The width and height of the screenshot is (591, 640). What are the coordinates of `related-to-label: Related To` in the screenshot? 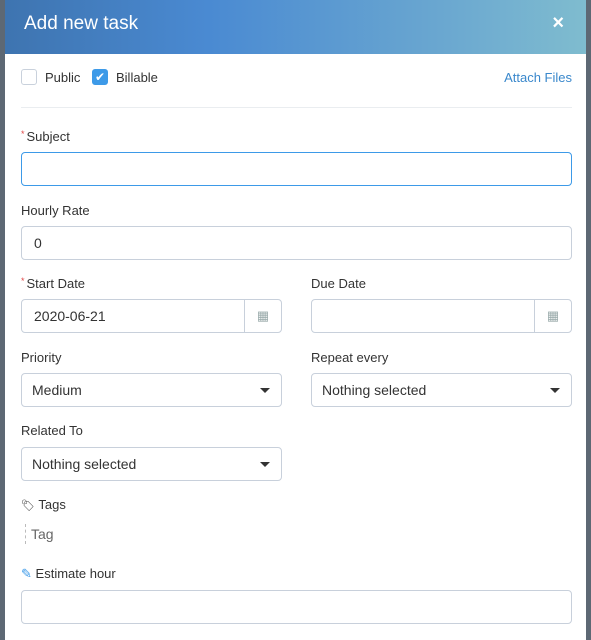 It's located at (52, 430).